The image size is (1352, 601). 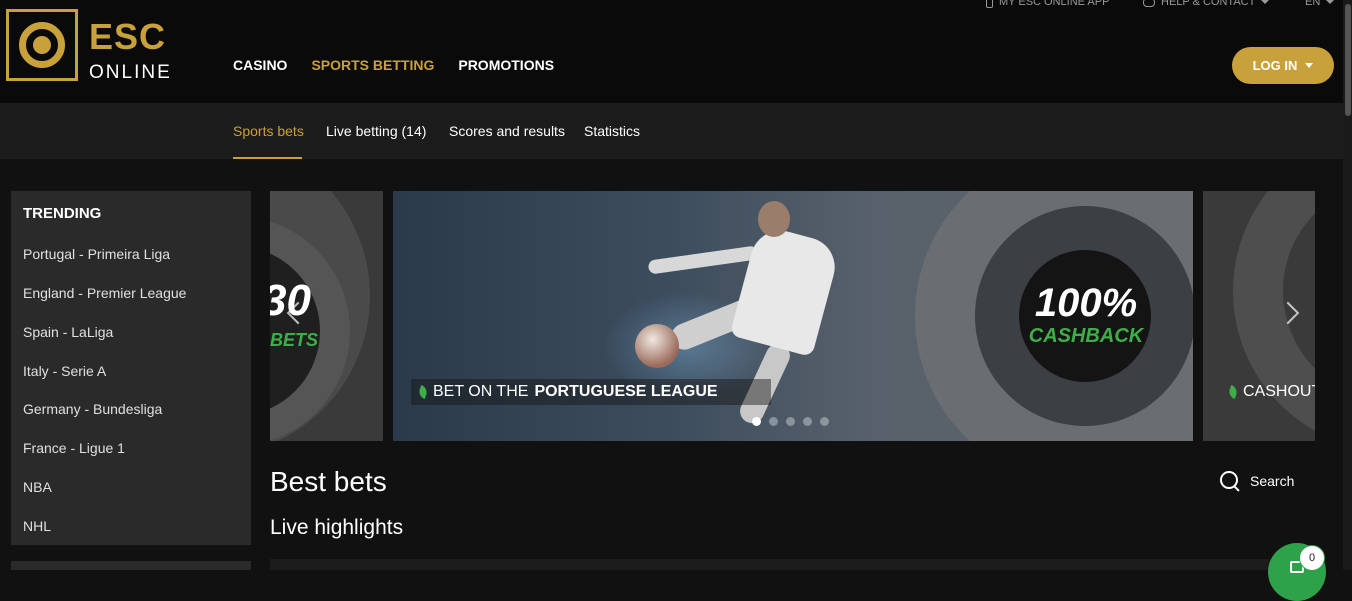 What do you see at coordinates (337, 527) in the screenshot?
I see `live-highlights-title: Live highlights` at bounding box center [337, 527].